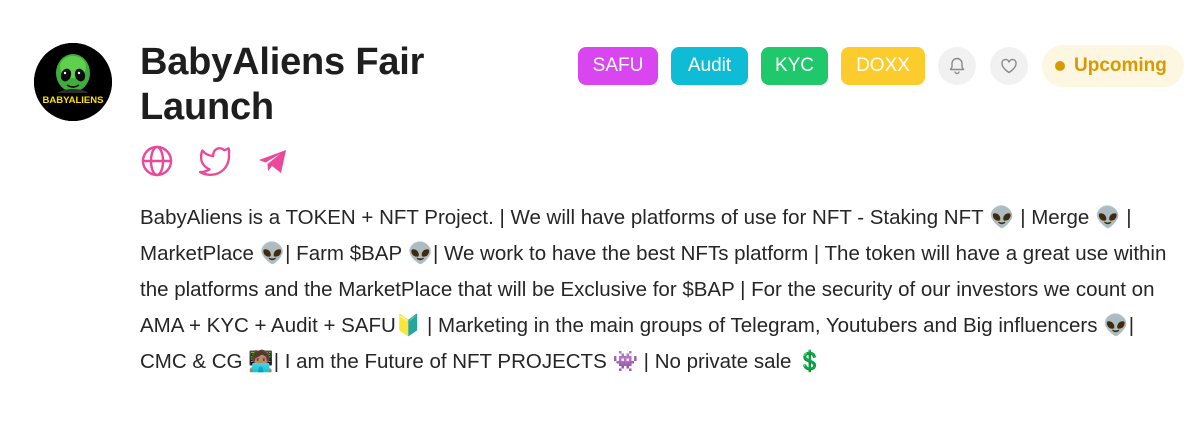 The height and width of the screenshot is (443, 1200). Describe the element at coordinates (1120, 65) in the screenshot. I see `status-label: Upcoming` at that location.